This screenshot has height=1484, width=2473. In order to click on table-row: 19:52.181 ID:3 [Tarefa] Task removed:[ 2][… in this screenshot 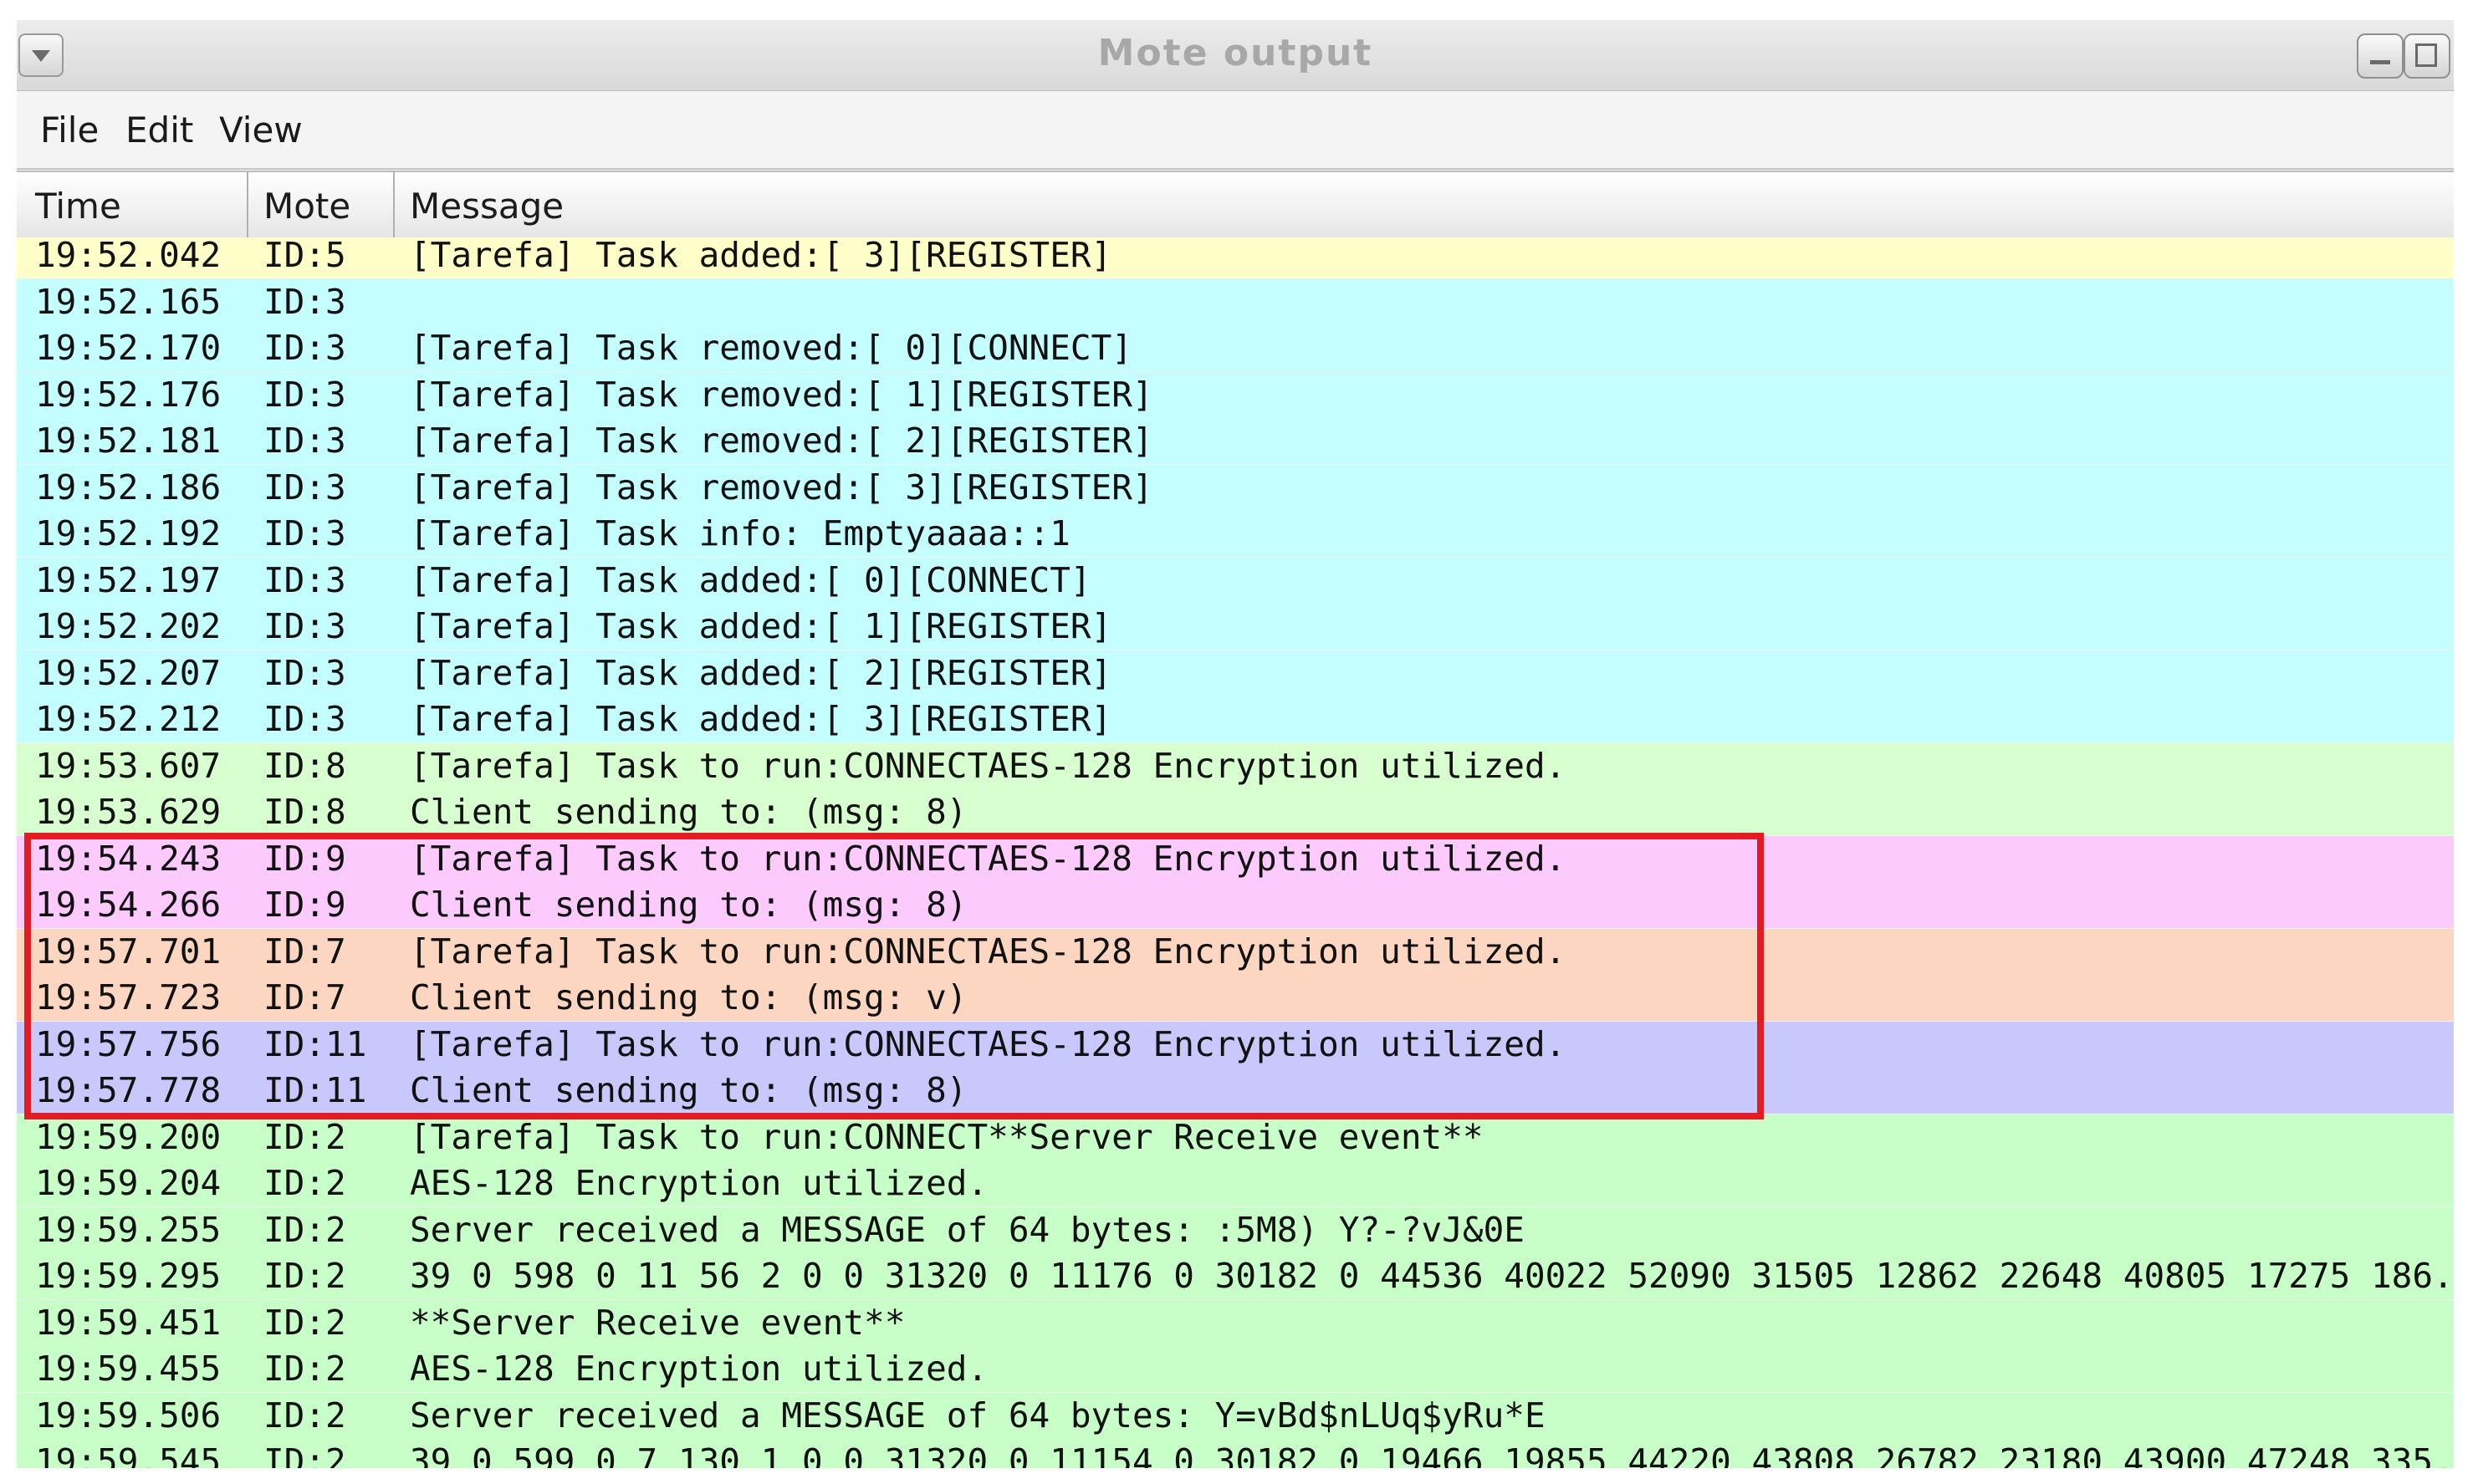, I will do `click(1236, 441)`.